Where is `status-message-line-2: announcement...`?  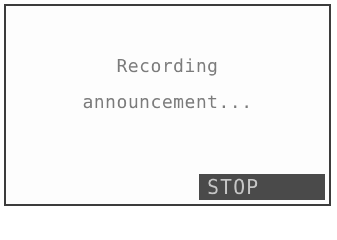
status-message-line-2: announcement... is located at coordinates (167, 102).